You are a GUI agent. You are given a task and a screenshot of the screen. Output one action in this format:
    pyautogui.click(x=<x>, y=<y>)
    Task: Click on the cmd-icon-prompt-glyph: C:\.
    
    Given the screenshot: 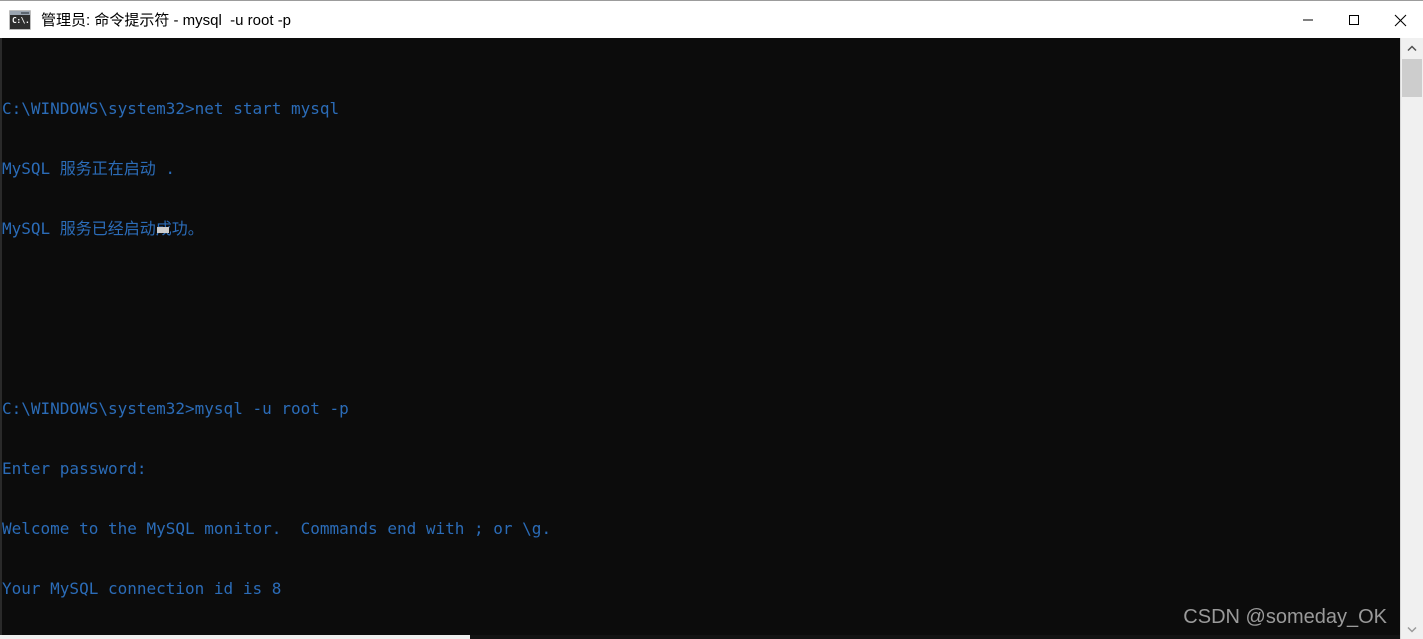 What is the action you would take?
    pyautogui.click(x=21, y=20)
    